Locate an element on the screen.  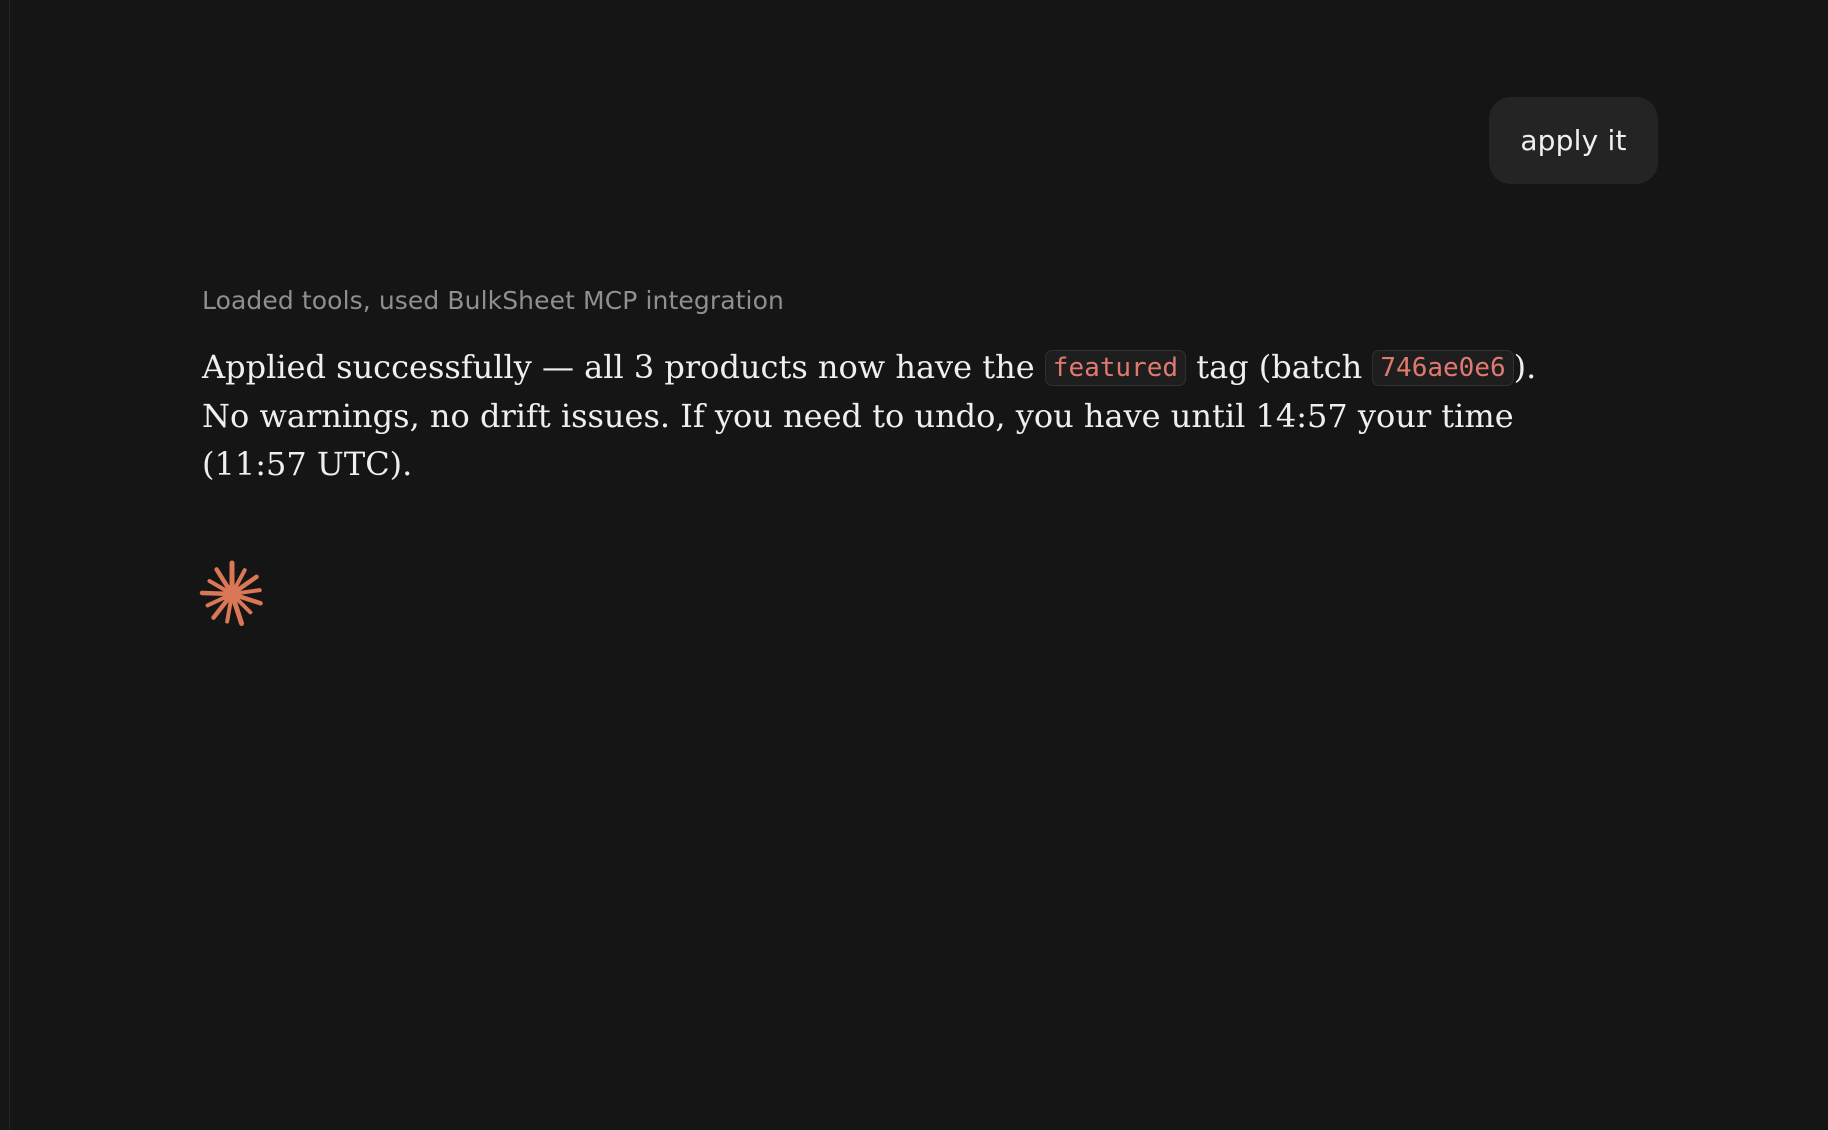
user-message-text: apply it is located at coordinates (1573, 140).